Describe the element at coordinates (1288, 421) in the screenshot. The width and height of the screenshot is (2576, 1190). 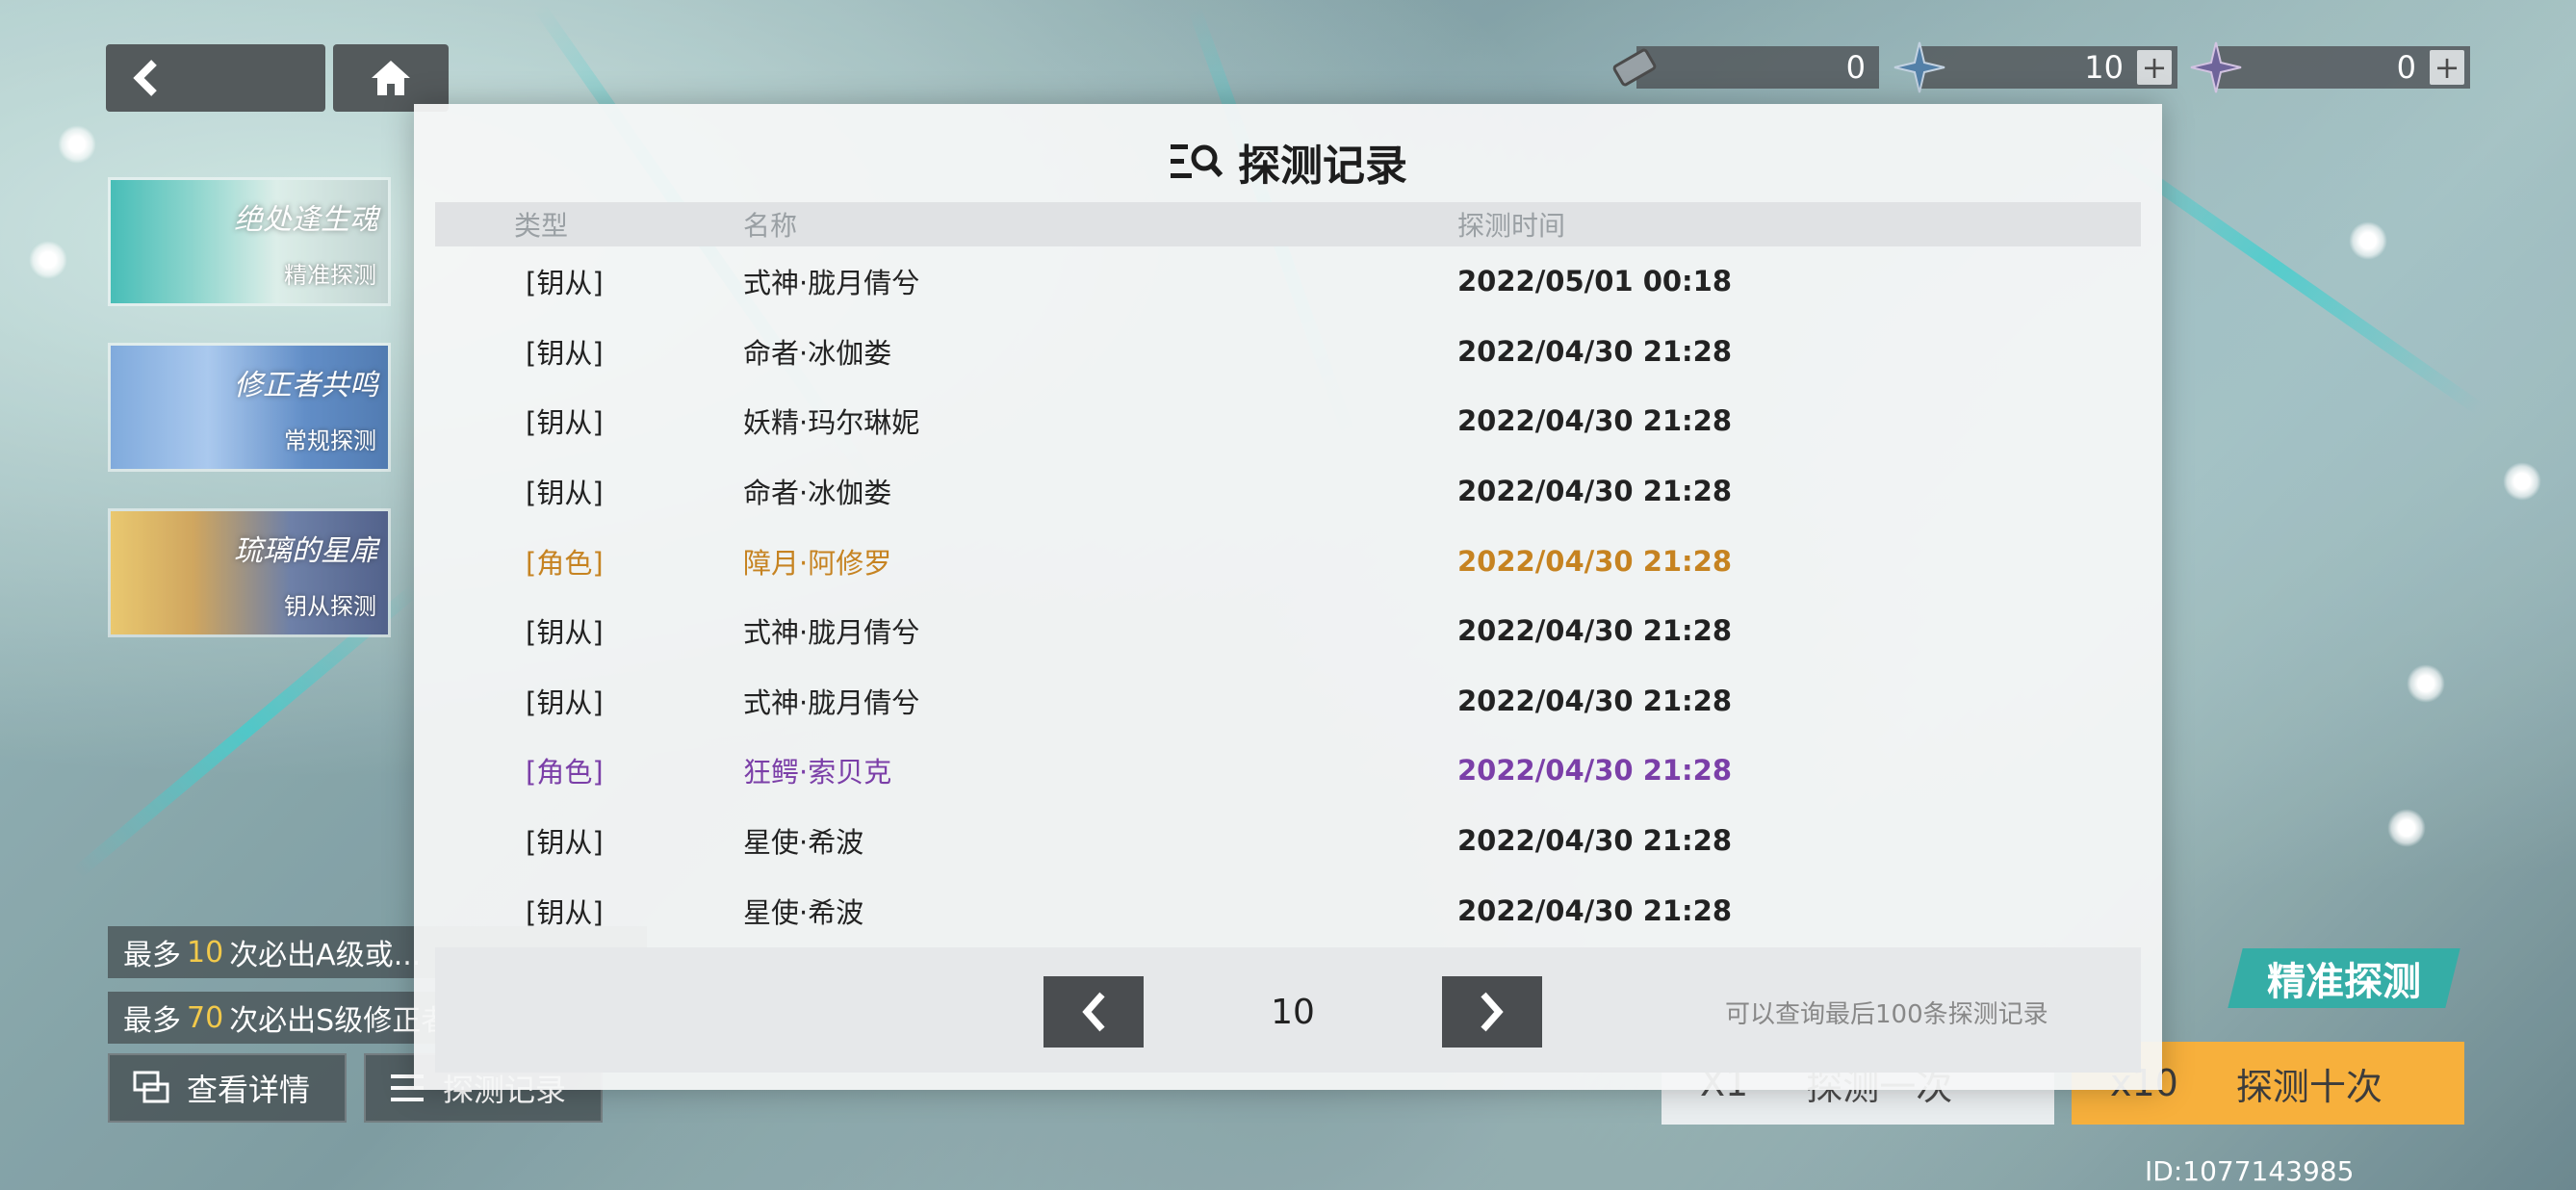
I see `table-row: [钥从] 妖精·玛尔琳妮 2022/04/30 21:28` at that location.